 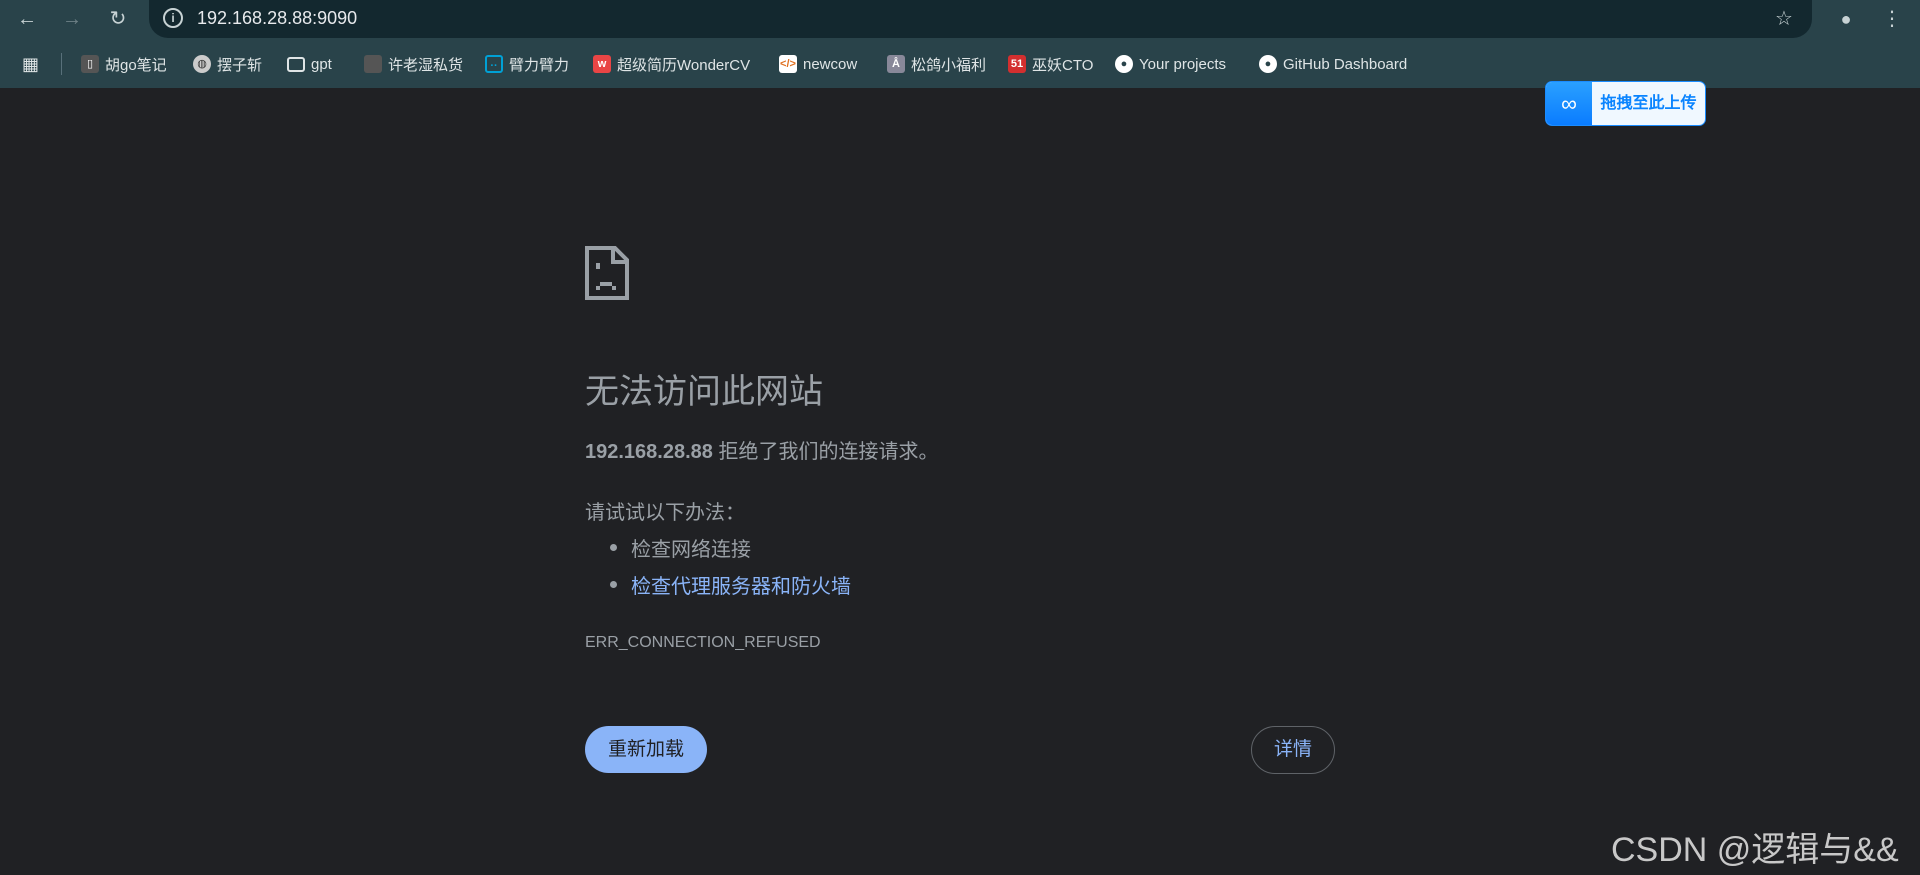 I want to click on proxy-firewall-link: 检查代理服务器和防火墙, so click(x=741, y=584).